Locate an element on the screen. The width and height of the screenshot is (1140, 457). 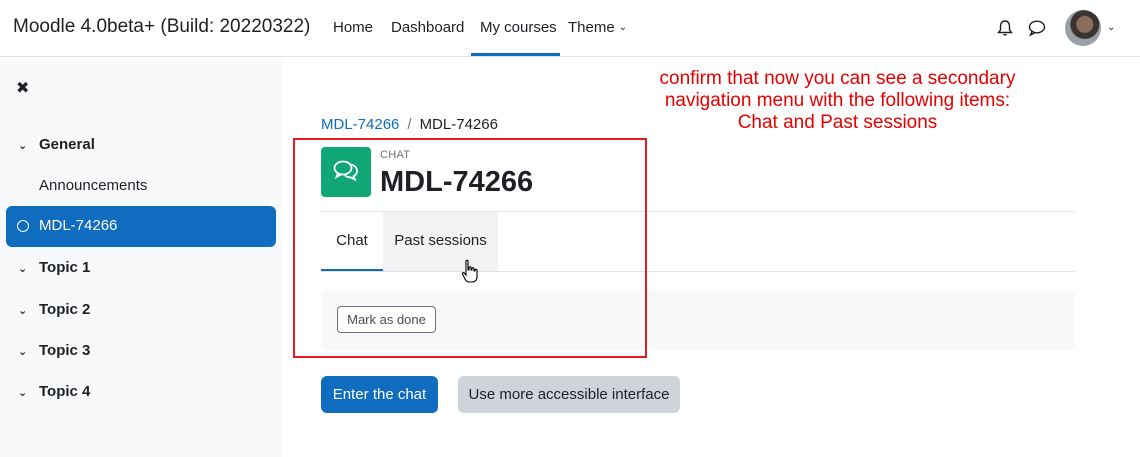
section-topic-3: ⌄ Topic 3 is located at coordinates (54, 350).